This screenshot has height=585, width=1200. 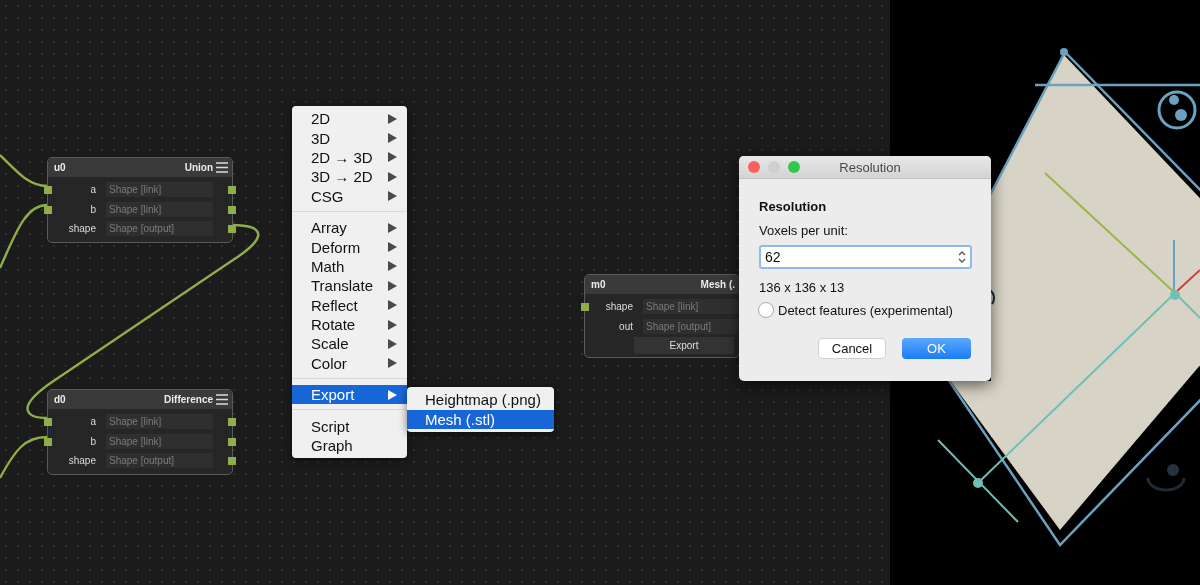 What do you see at coordinates (766, 310) in the screenshot?
I see `checkbox` at bounding box center [766, 310].